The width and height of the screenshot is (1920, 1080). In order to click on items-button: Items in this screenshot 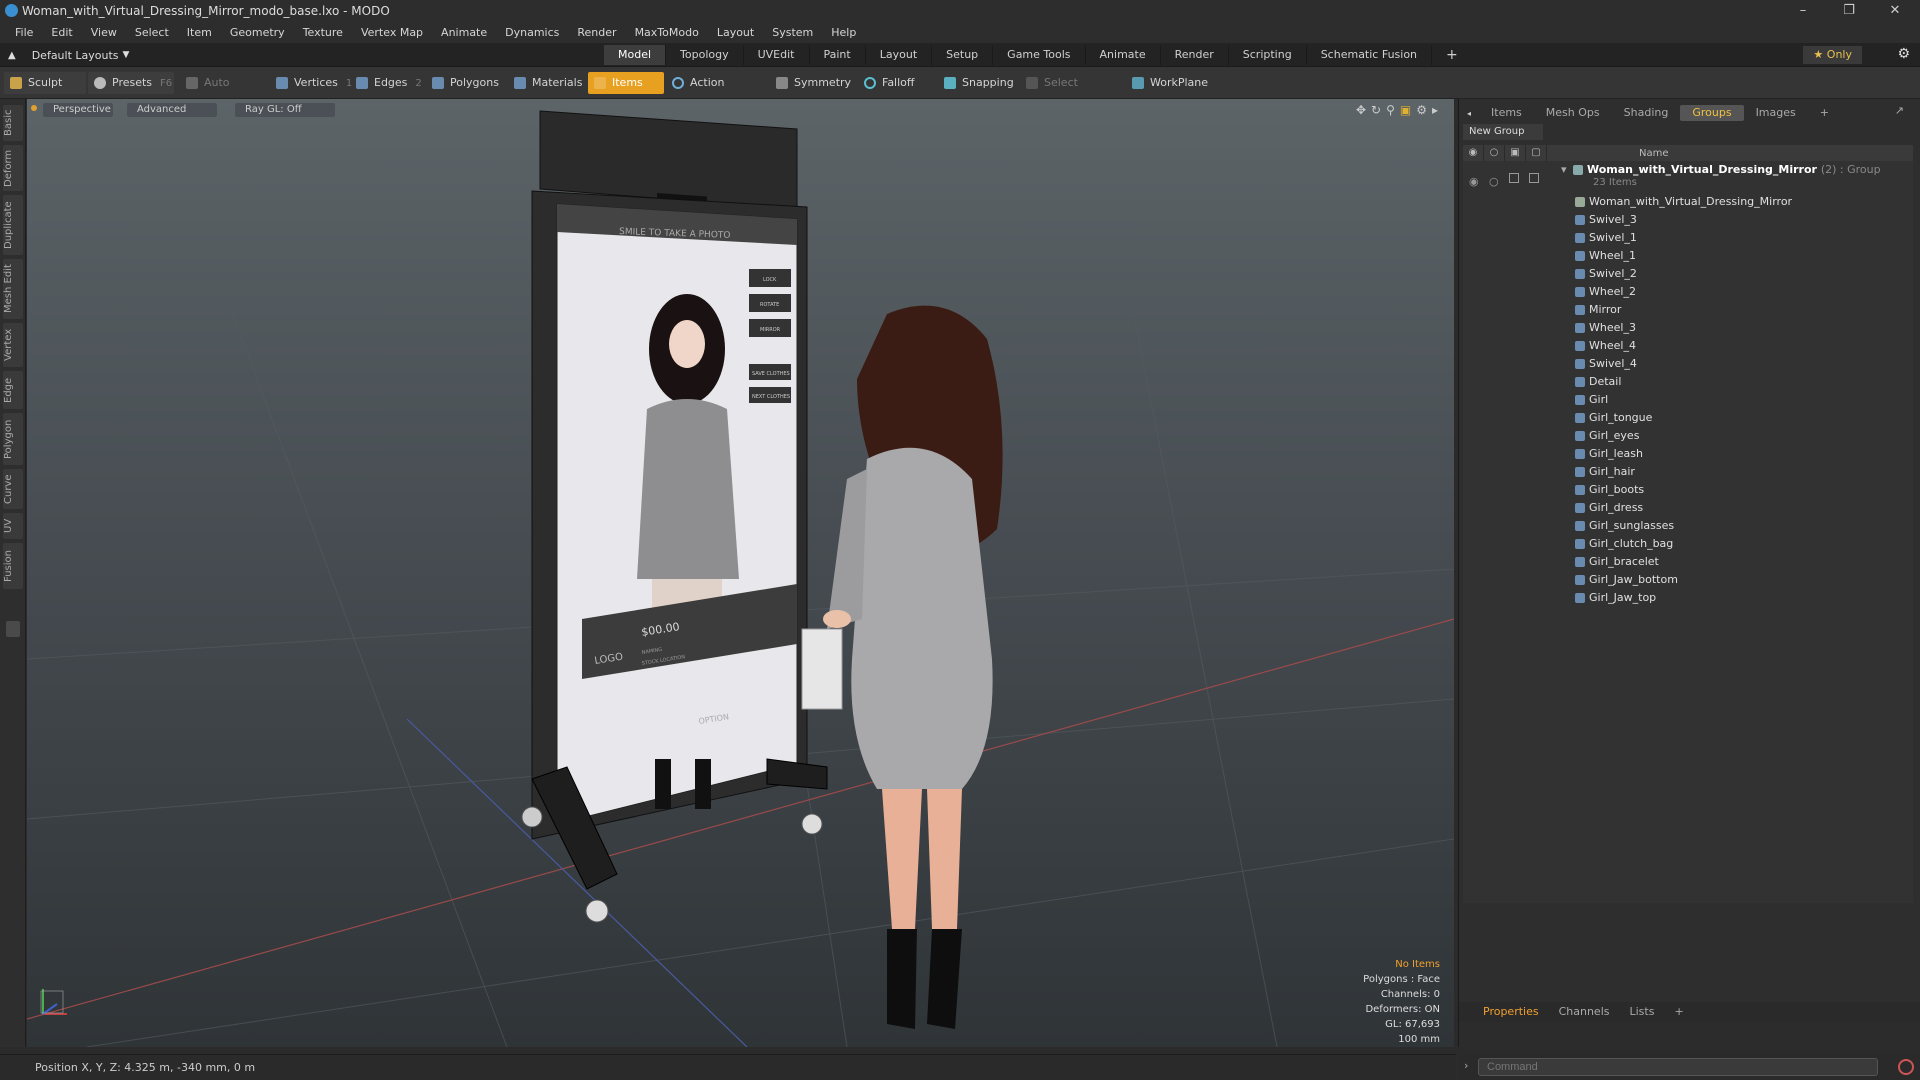, I will do `click(626, 83)`.